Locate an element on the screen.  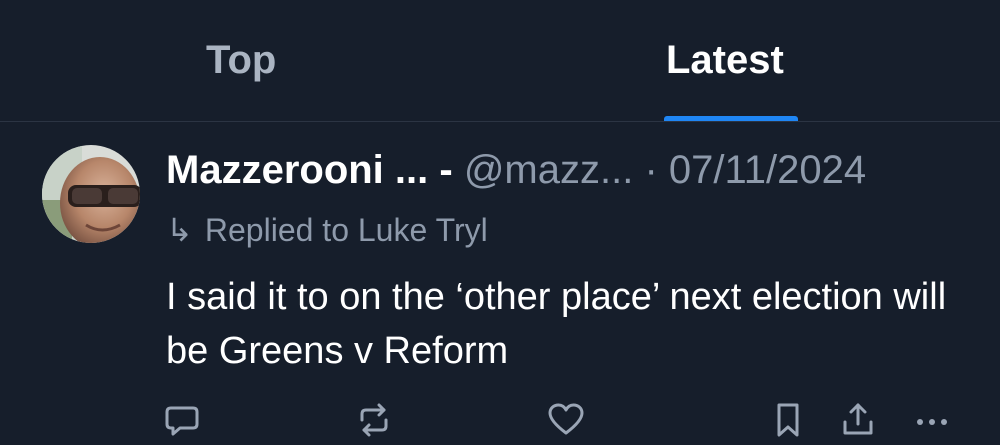
replied-to-link: Replied to Luke Tryl is located at coordinates (346, 230).